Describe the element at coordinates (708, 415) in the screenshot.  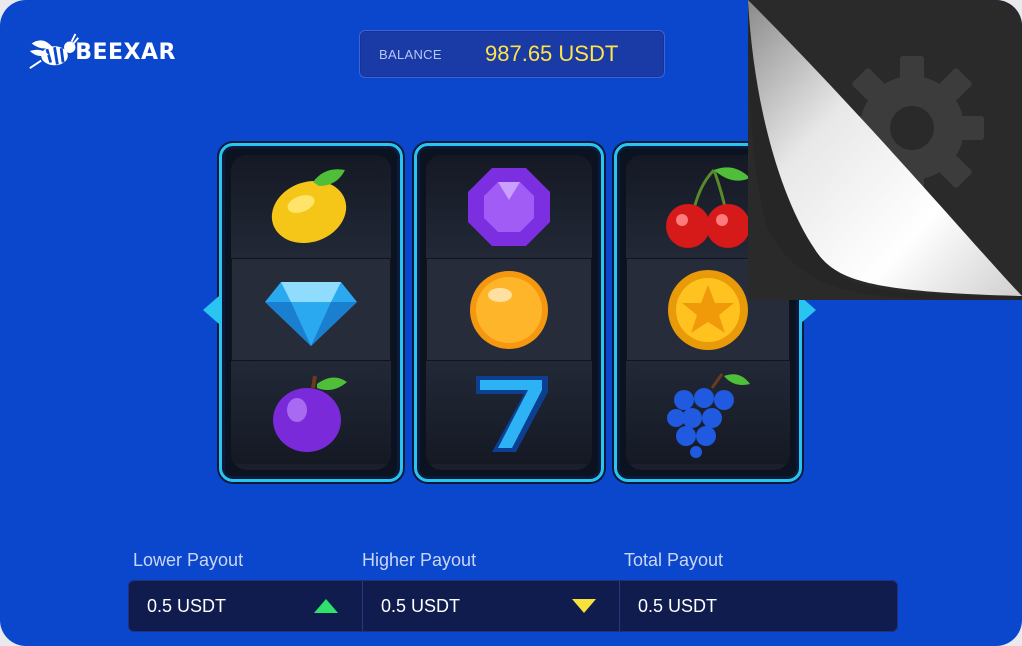
I see `grapes-icon` at that location.